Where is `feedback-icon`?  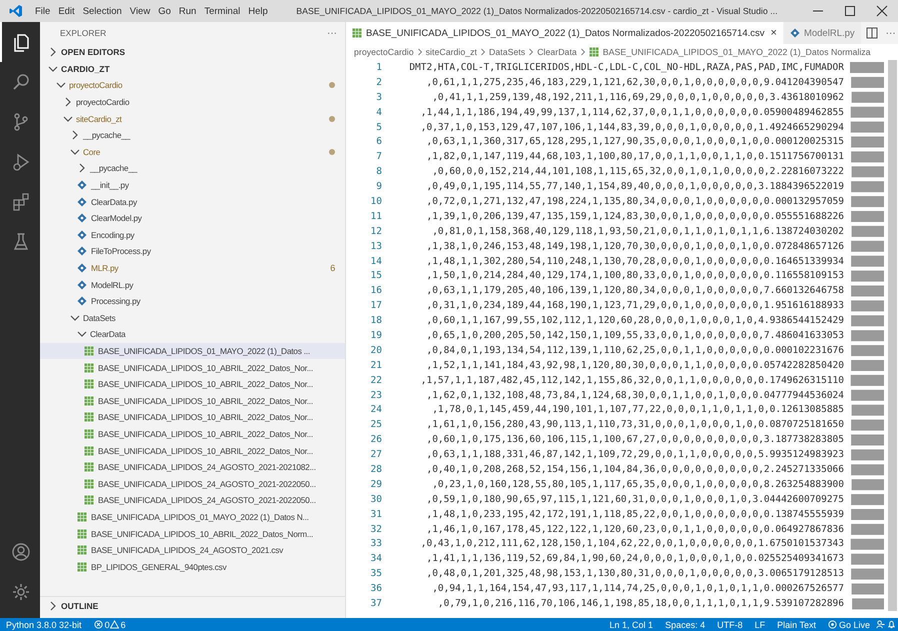 feedback-icon is located at coordinates (880, 624).